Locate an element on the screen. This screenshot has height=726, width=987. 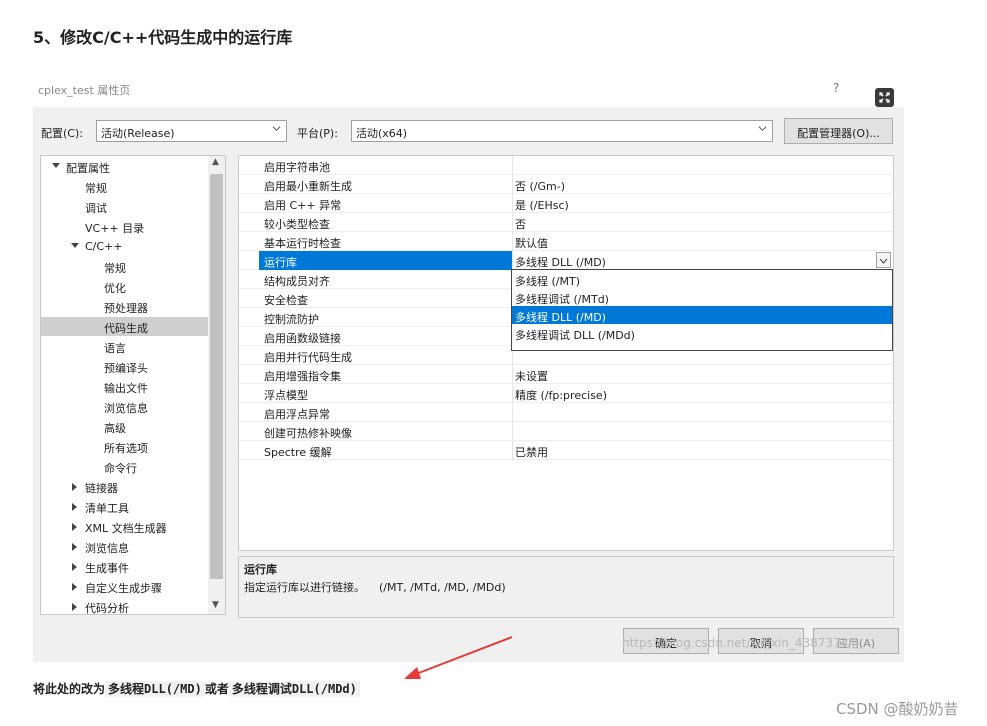
config-value: 活动(Release) is located at coordinates (138, 133).